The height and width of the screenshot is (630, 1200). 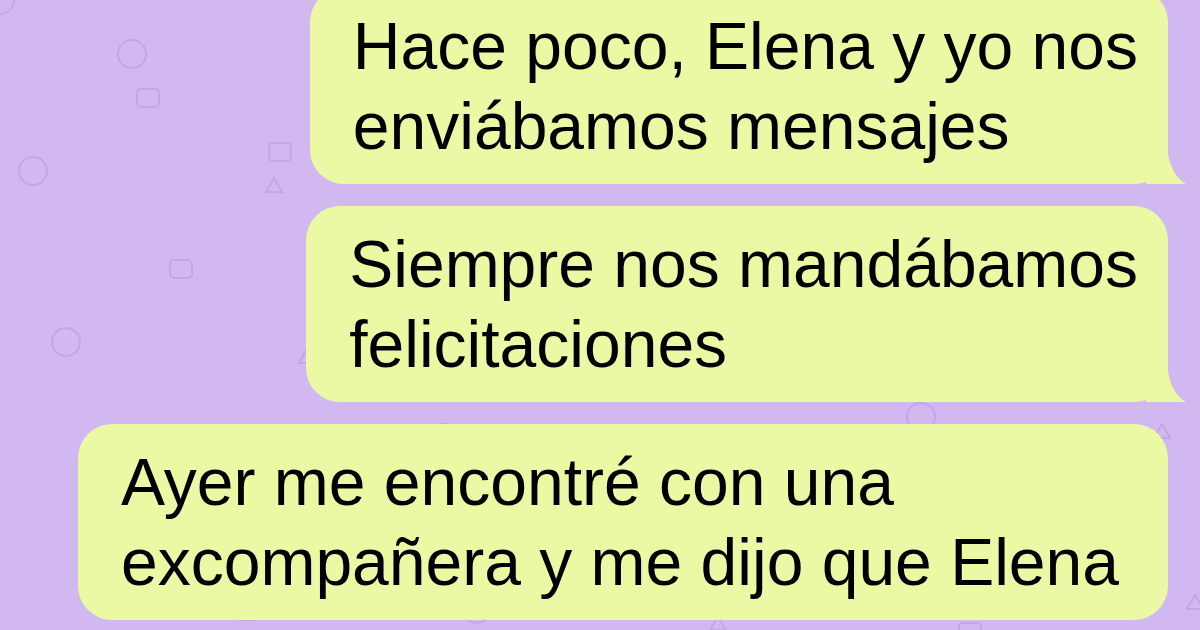 I want to click on message-text: felicitaciones, so click(x=538, y=344).